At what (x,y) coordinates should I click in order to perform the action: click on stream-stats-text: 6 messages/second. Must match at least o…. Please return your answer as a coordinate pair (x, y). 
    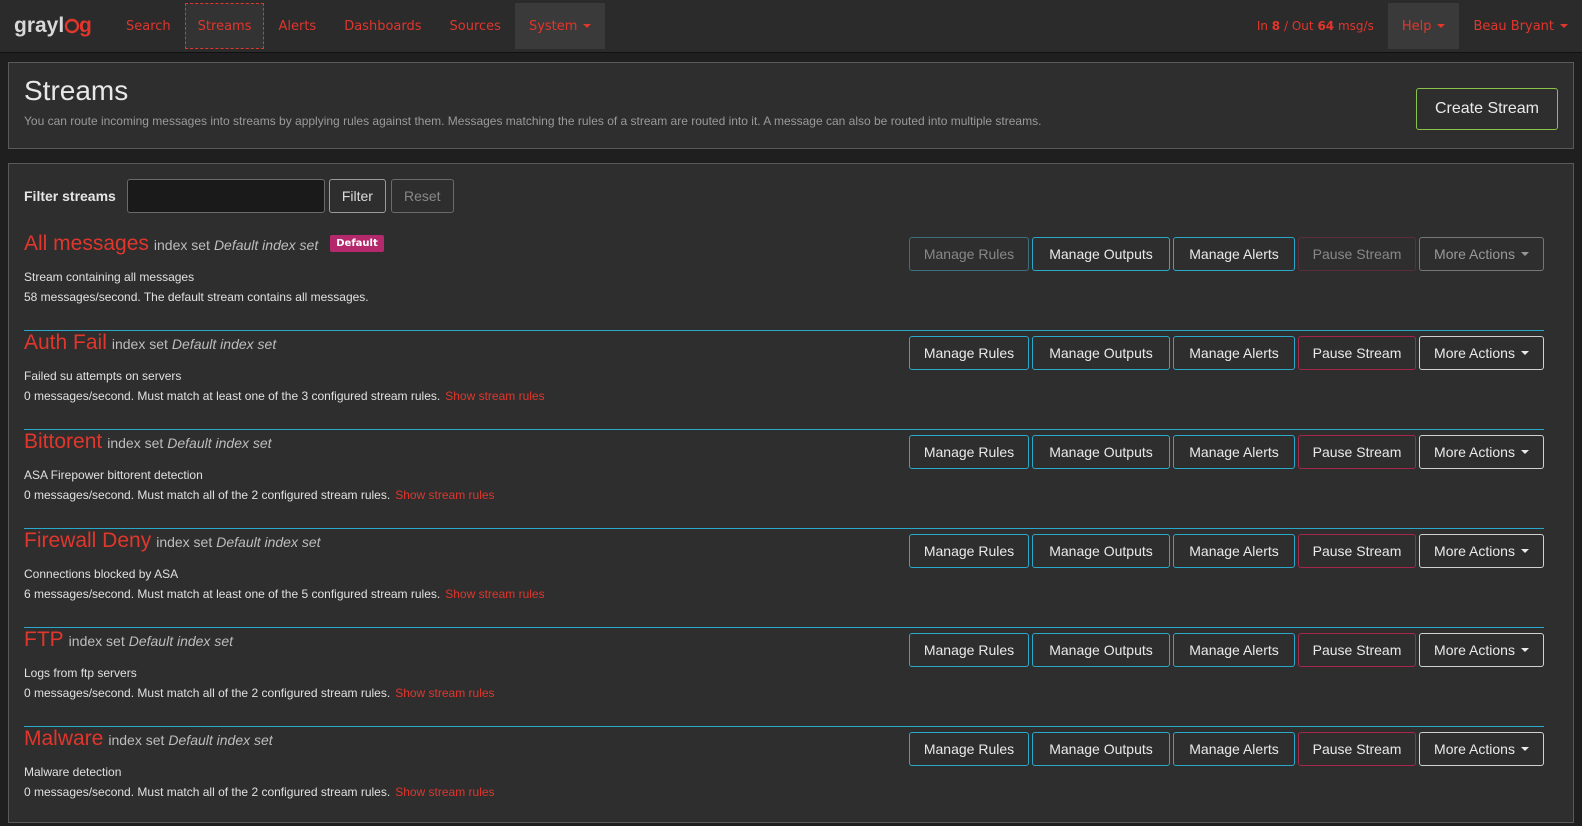
    Looking at the image, I should click on (232, 594).